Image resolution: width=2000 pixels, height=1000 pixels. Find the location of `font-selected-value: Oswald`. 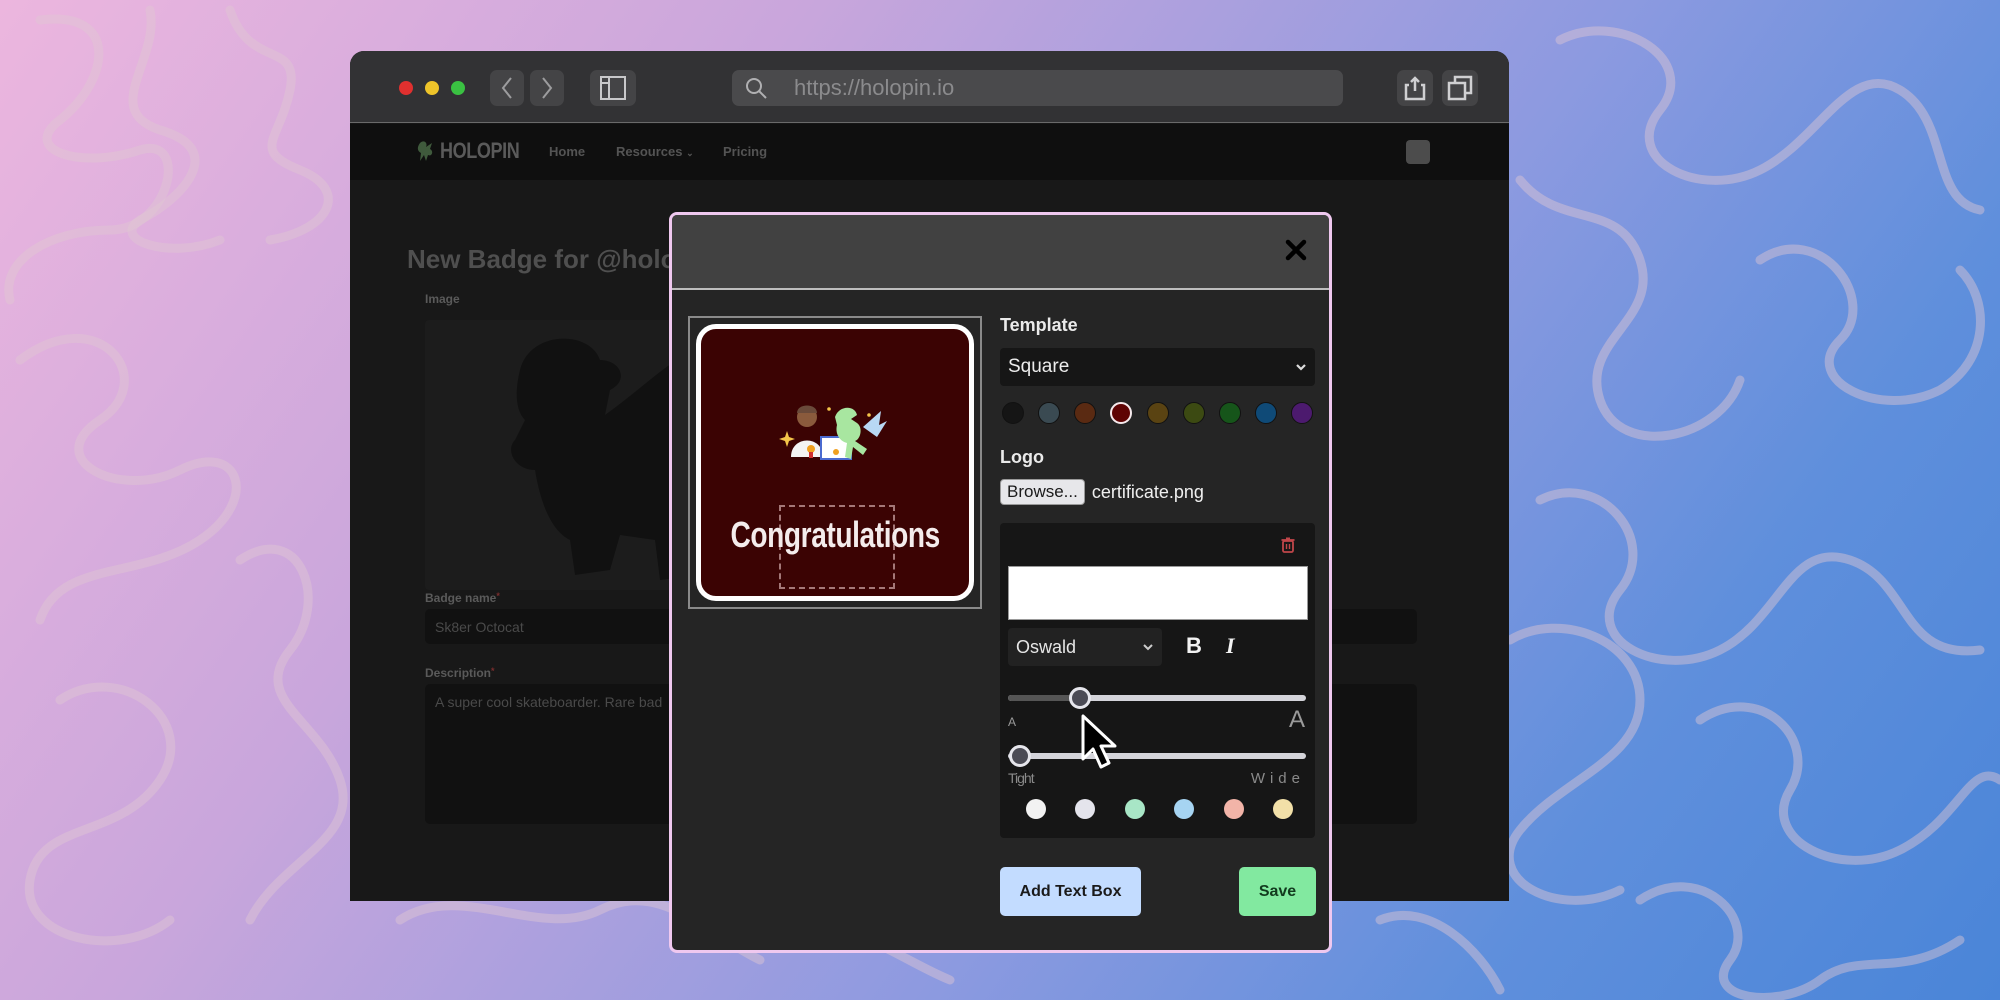

font-selected-value: Oswald is located at coordinates (1046, 646).